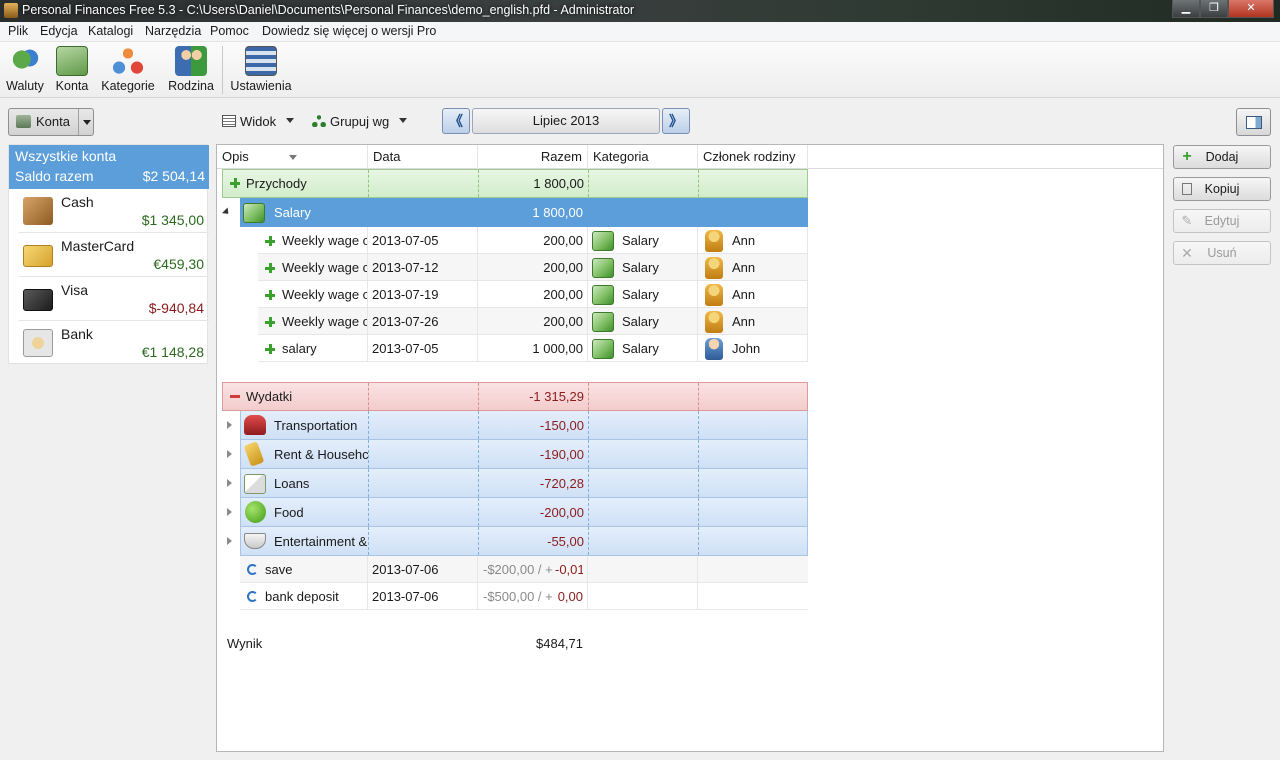  I want to click on window-controls: ▁ ❐ ✕, so click(1223, 9).